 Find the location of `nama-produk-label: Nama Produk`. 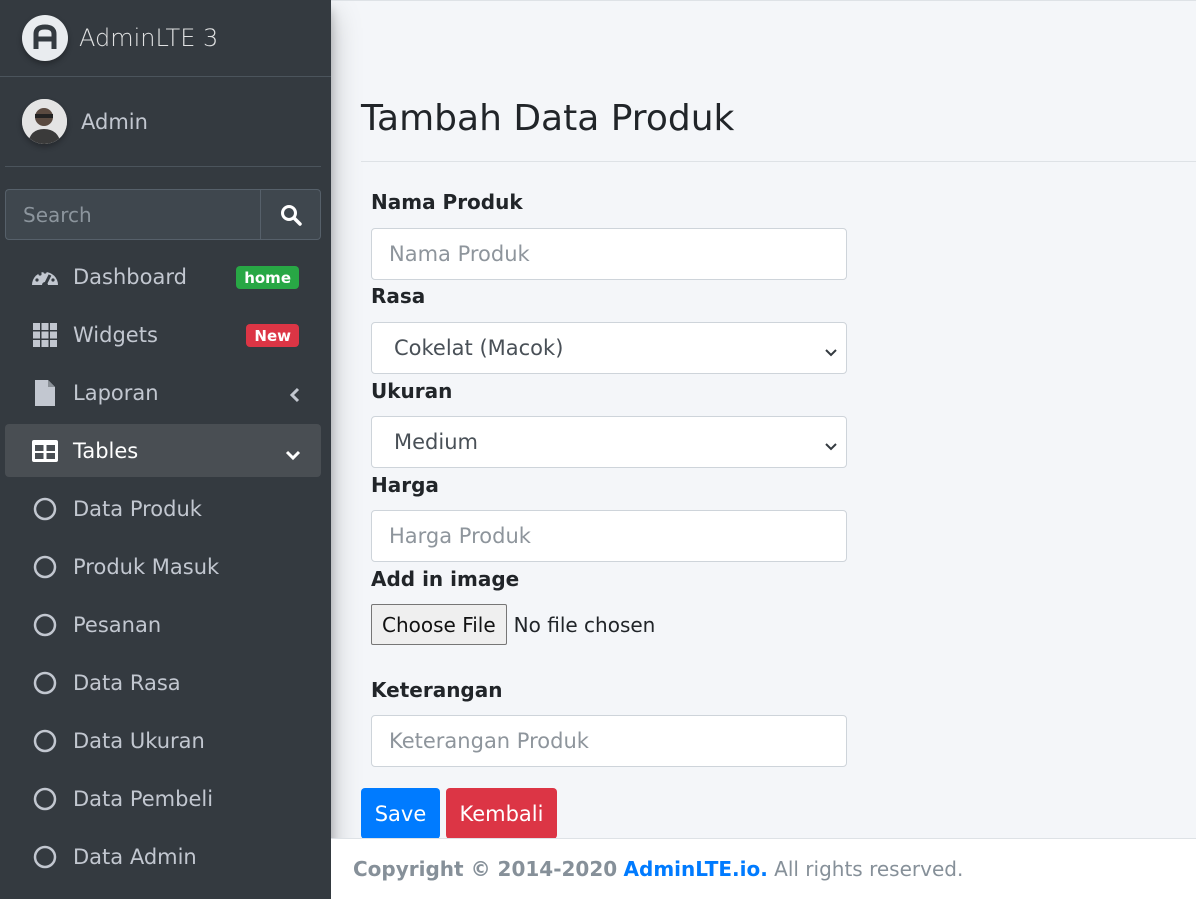

nama-produk-label: Nama Produk is located at coordinates (447, 202).